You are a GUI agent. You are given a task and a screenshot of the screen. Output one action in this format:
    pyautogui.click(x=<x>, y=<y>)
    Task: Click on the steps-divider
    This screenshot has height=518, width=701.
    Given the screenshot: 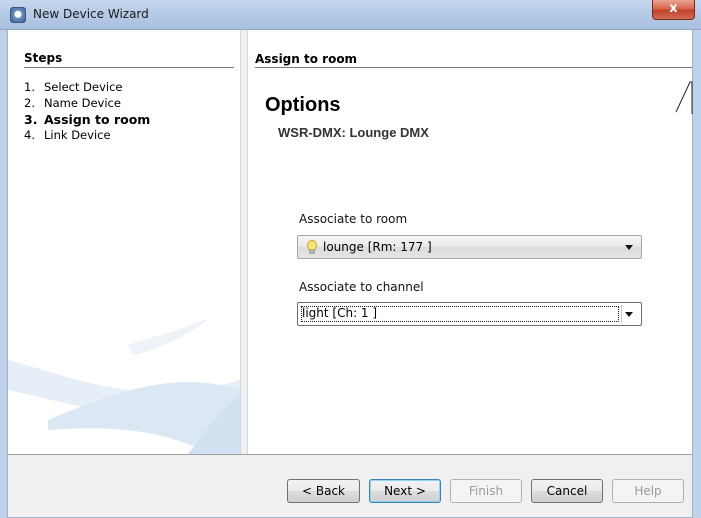 What is the action you would take?
    pyautogui.click(x=129, y=67)
    